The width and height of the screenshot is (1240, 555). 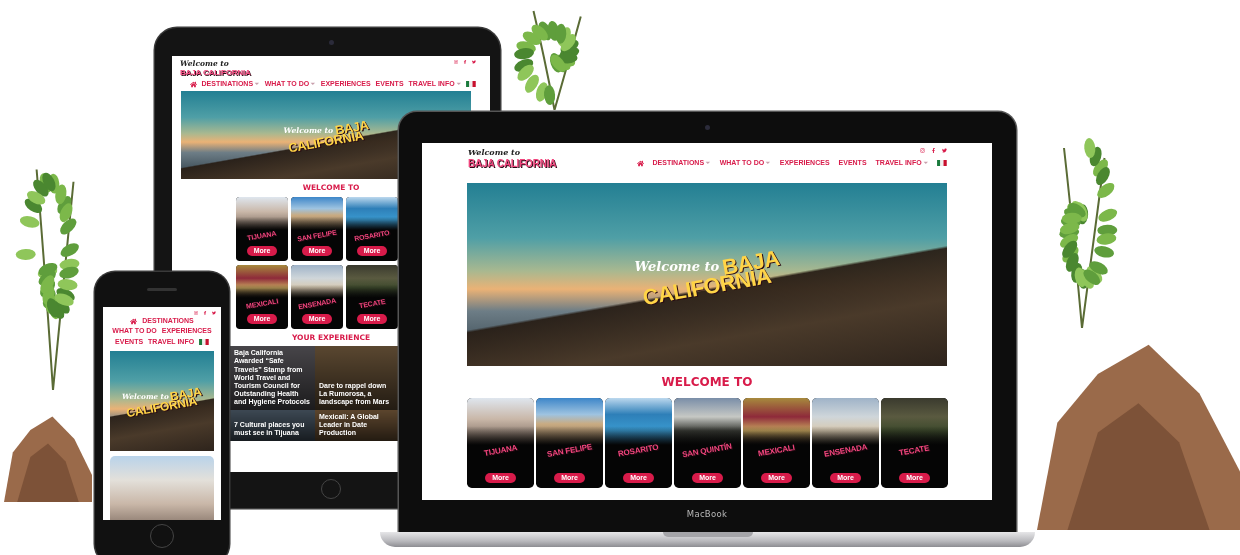 What do you see at coordinates (933, 150) in the screenshot?
I see `facebook-icon` at bounding box center [933, 150].